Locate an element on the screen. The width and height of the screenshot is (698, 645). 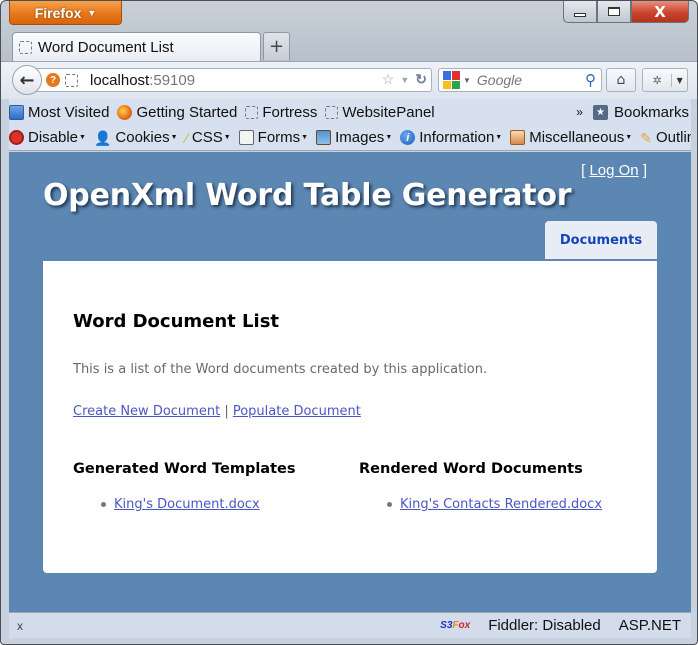
devtool-images: Images ▼ is located at coordinates (354, 137).